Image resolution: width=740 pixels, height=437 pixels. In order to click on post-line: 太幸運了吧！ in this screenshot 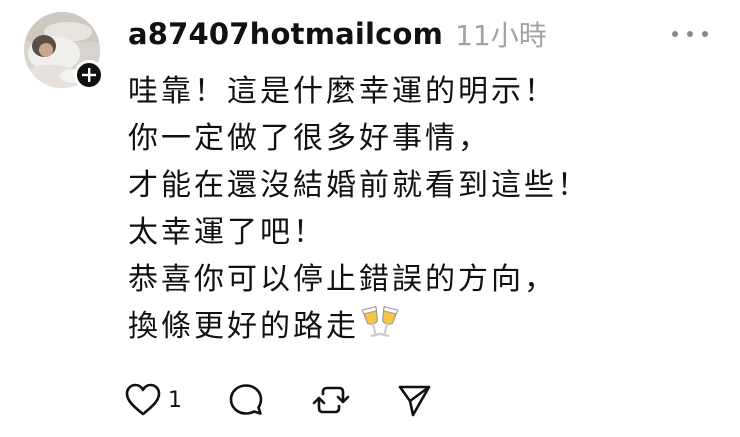, I will do `click(227, 232)`.